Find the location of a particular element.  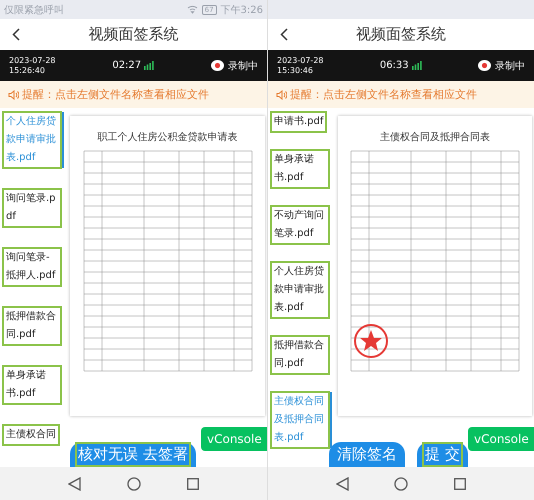

clock-text: 下午3:26 is located at coordinates (241, 10).